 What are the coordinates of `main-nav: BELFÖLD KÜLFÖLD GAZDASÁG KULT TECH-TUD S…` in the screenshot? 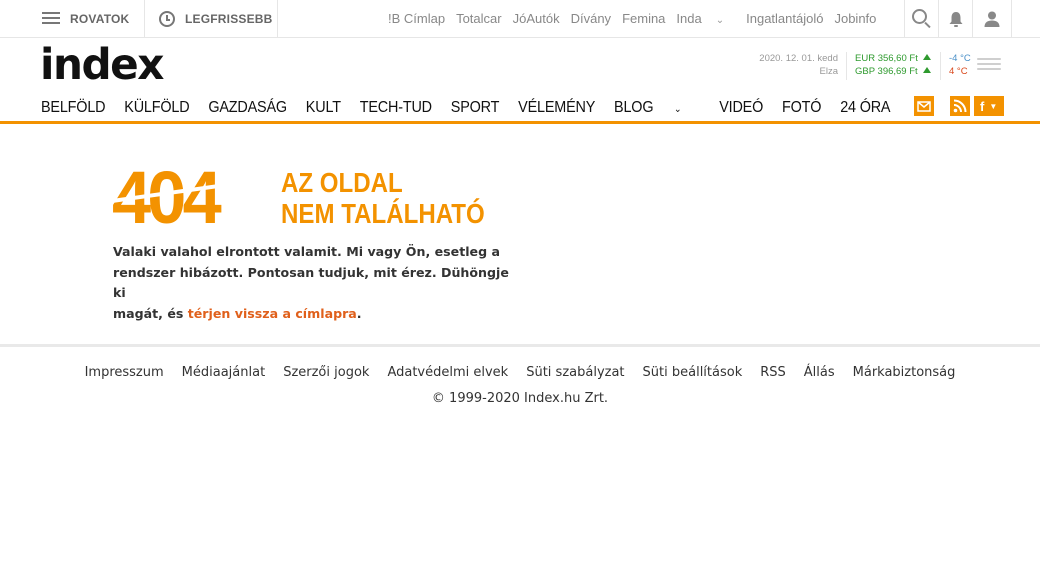 It's located at (475, 108).